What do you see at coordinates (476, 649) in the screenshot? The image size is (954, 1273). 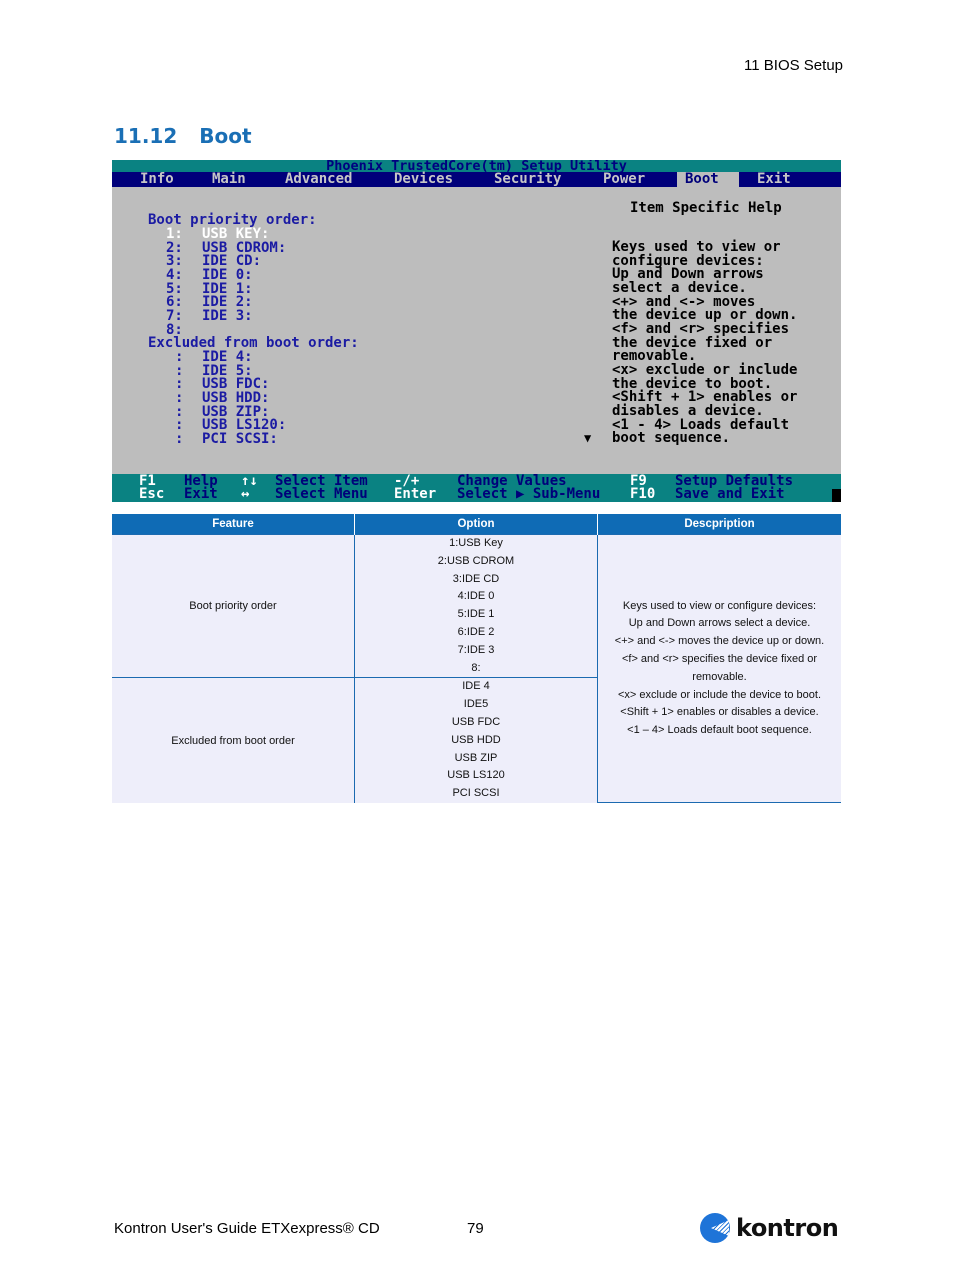 I see `option-value: 7:IDE 3` at bounding box center [476, 649].